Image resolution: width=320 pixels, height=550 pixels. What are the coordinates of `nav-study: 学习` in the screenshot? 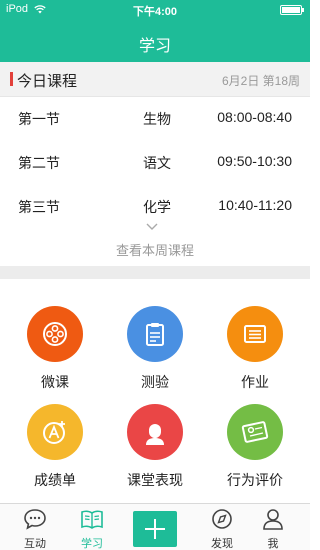 It's located at (92, 529).